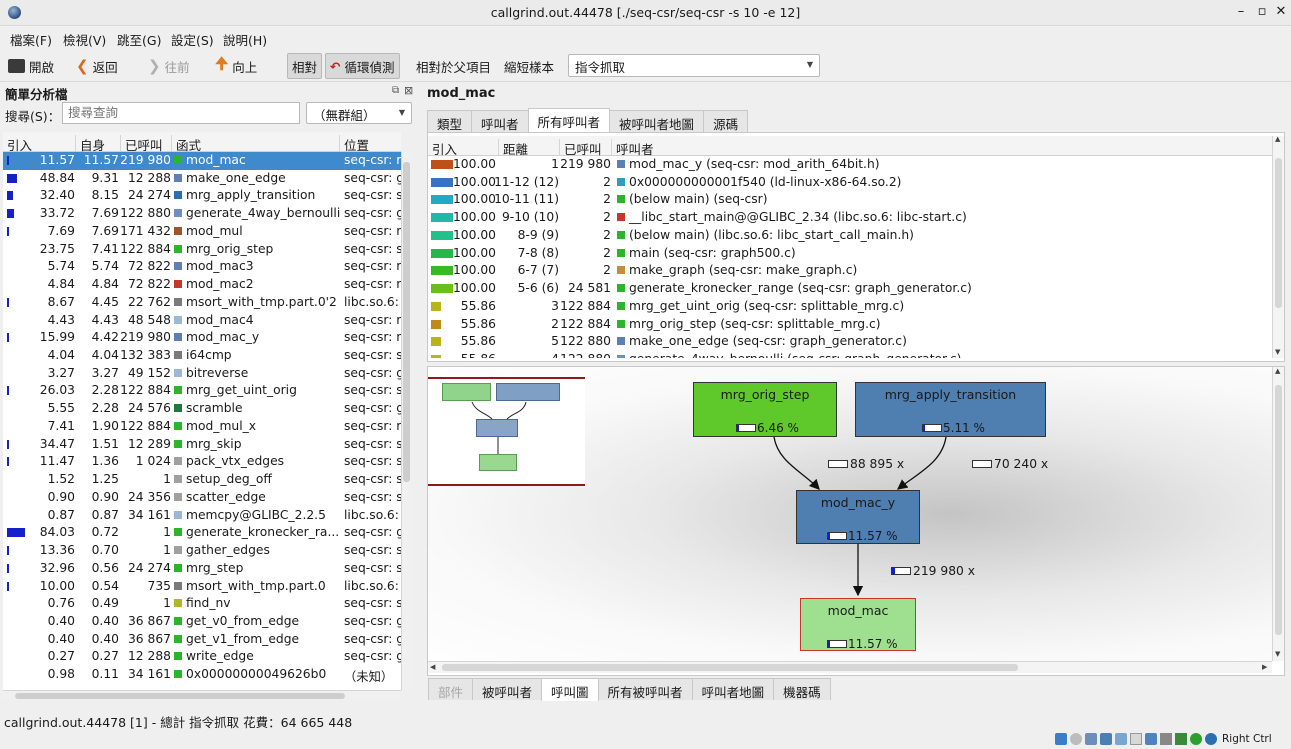 The height and width of the screenshot is (749, 1291). Describe the element at coordinates (202, 161) in the screenshot. I see `list-item: 11.5711.57219 980mod_macseq-csr: m` at that location.